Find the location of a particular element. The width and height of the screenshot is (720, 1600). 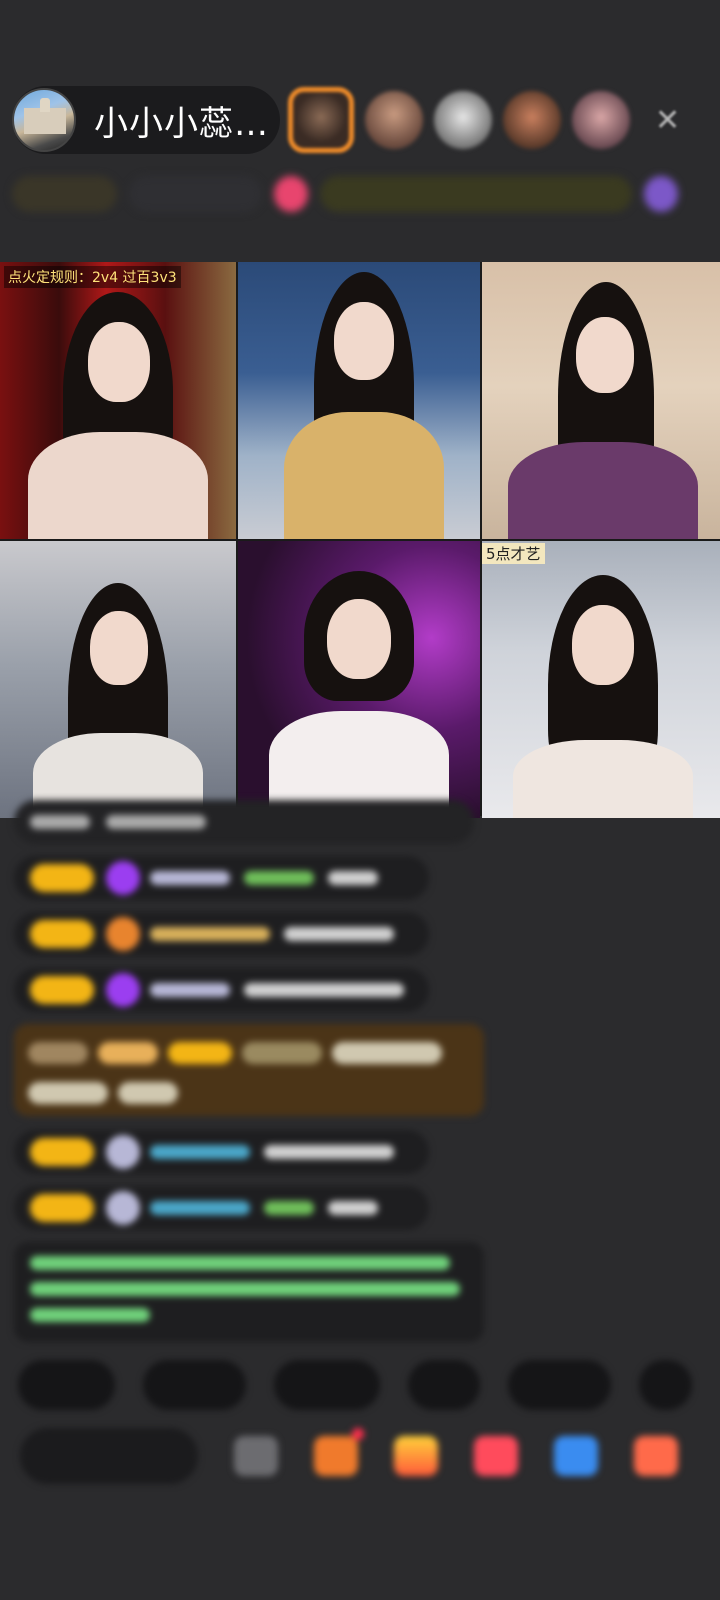

top-bar: 小小小蕊… ✕ is located at coordinates (360, 120).